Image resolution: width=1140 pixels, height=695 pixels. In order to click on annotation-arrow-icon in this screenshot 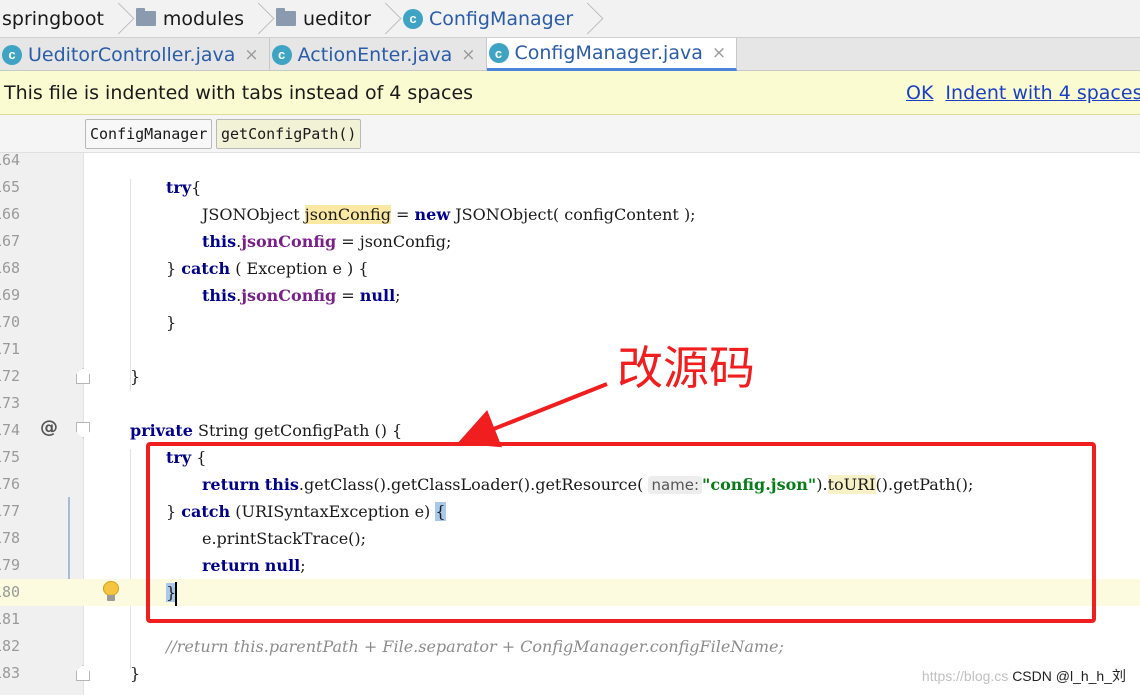, I will do `click(532, 415)`.